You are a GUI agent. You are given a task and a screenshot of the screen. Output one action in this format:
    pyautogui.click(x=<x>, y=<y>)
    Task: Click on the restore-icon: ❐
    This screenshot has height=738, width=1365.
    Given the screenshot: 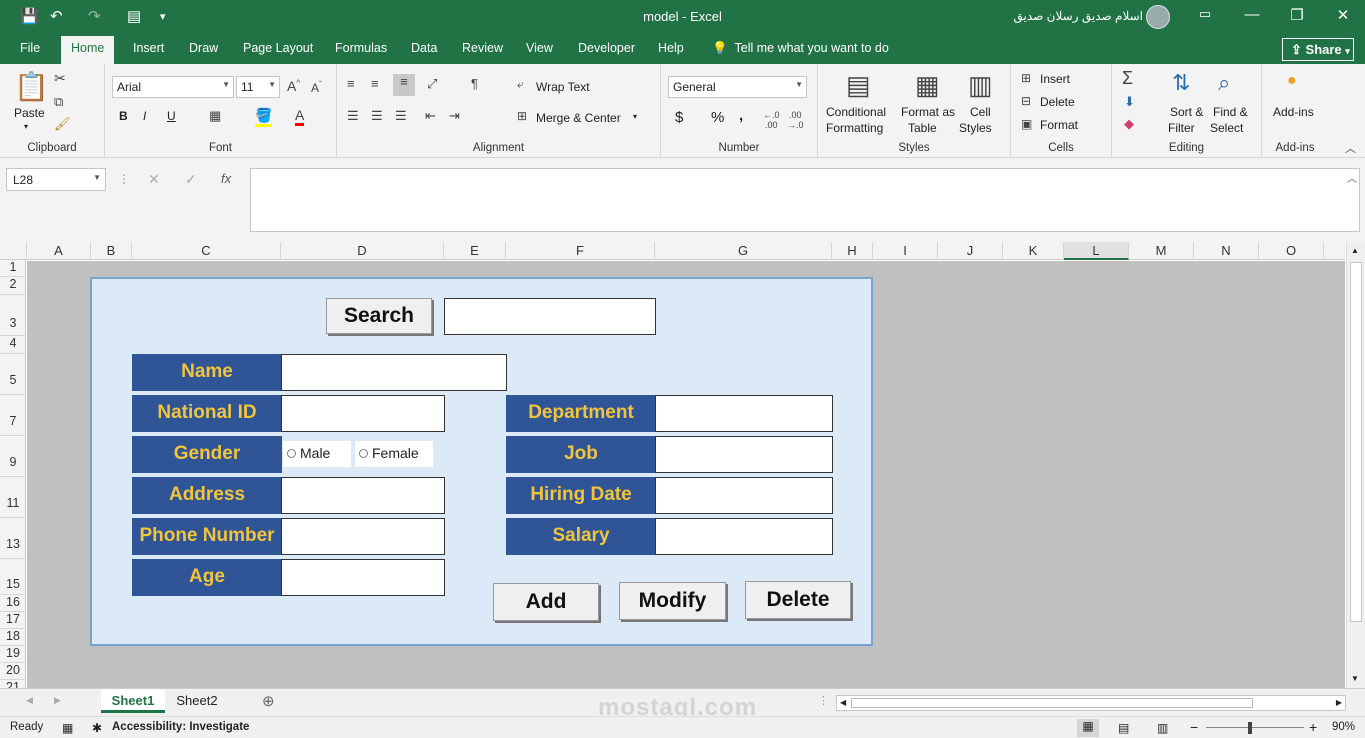 What is the action you would take?
    pyautogui.click(x=1297, y=15)
    